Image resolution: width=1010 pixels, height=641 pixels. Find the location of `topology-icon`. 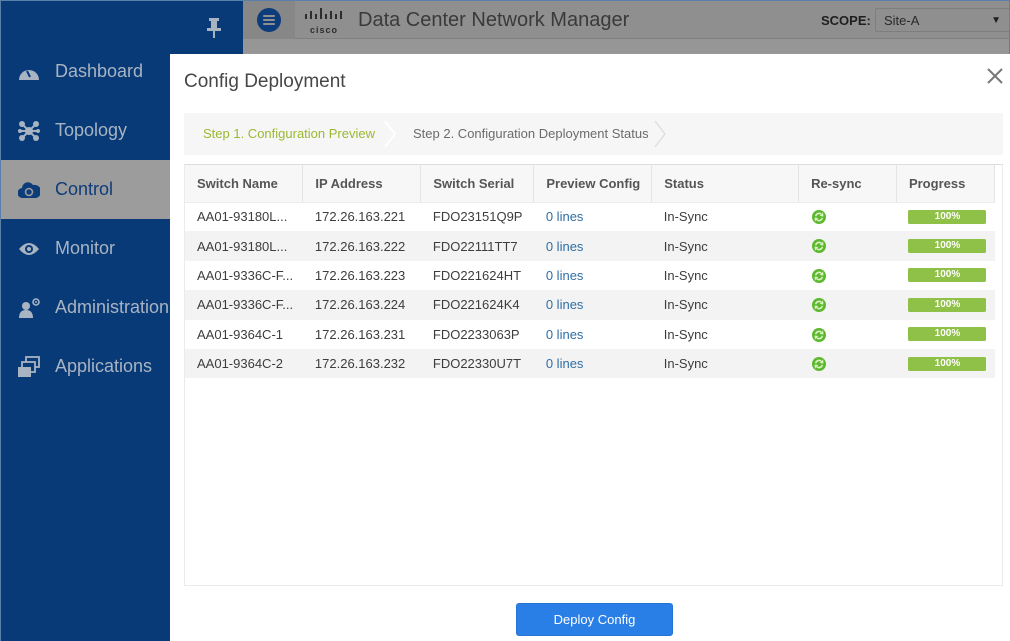

topology-icon is located at coordinates (29, 131).